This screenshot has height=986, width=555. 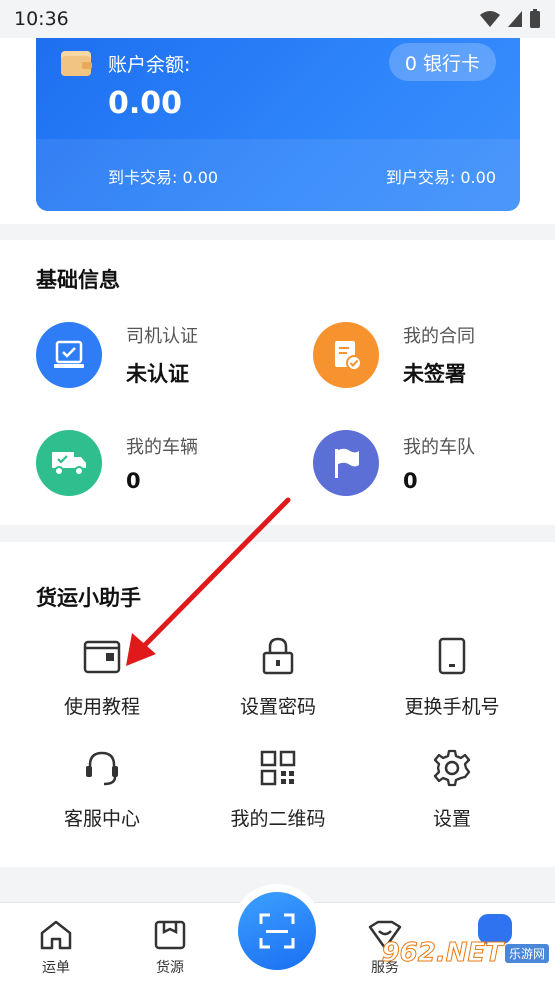 What do you see at coordinates (149, 65) in the screenshot?
I see `balance-label: 账户余额:` at bounding box center [149, 65].